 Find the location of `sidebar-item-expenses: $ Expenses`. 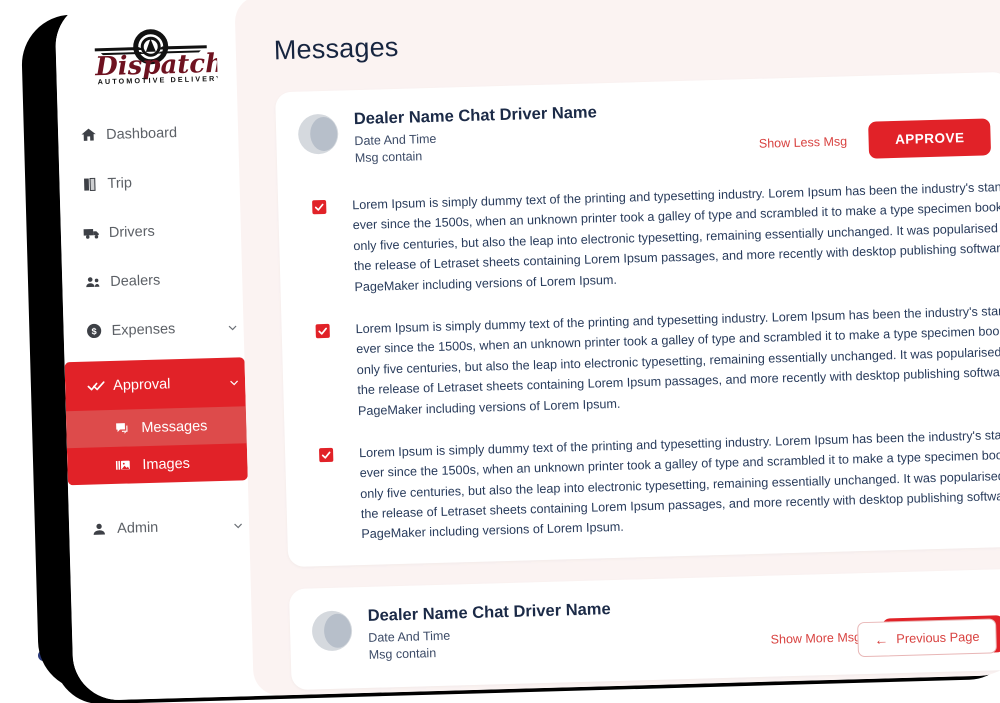

sidebar-item-expenses: $ Expenses is located at coordinates (153, 329).